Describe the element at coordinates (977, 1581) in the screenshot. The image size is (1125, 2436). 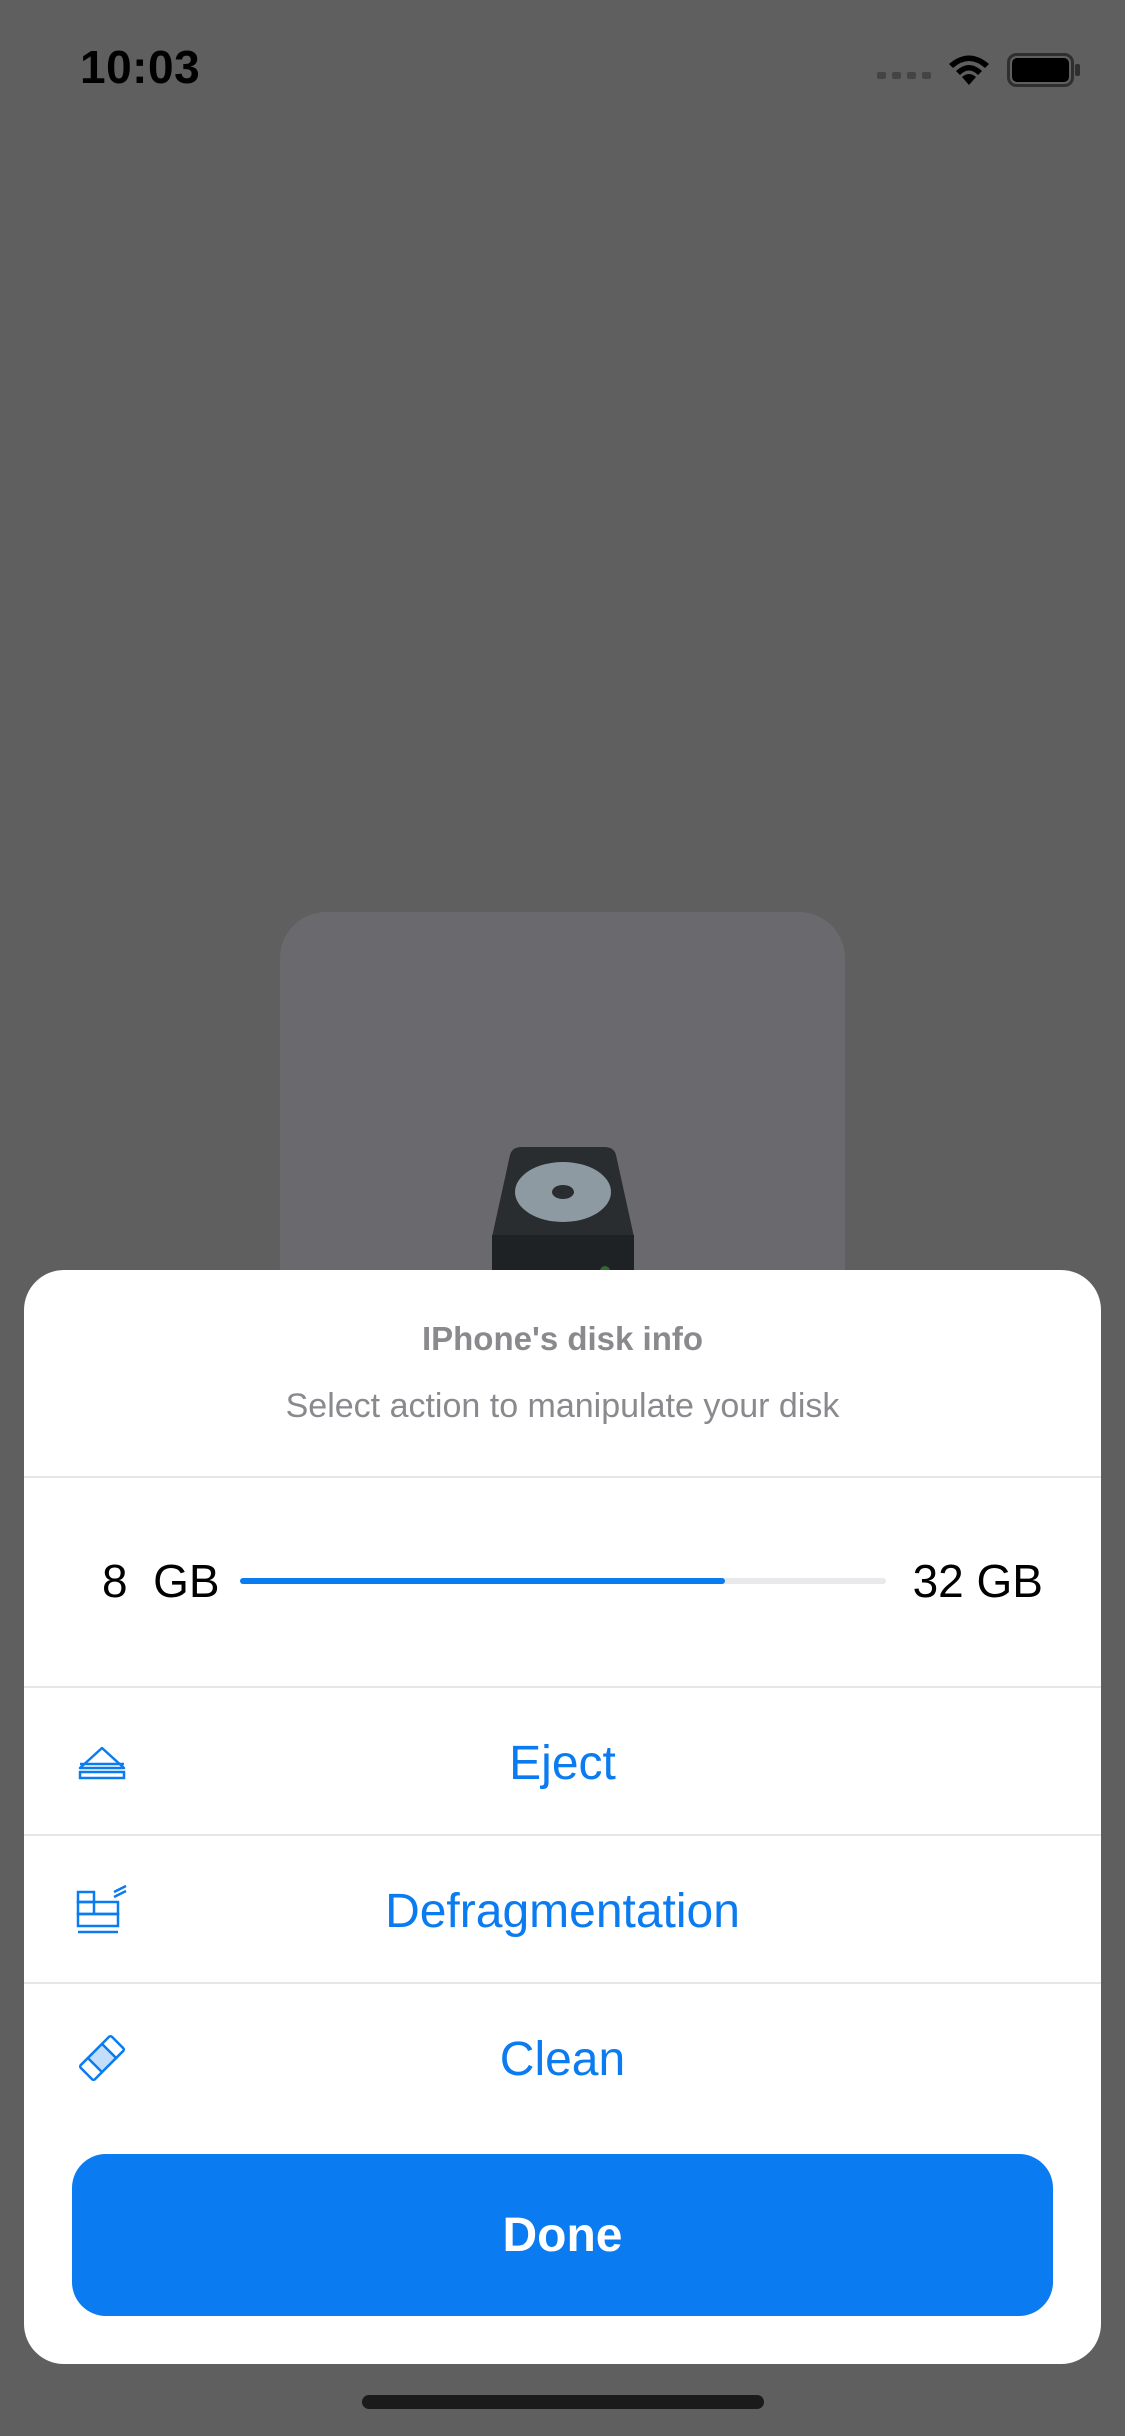
I see `total-capacity-label: 32 GB` at that location.